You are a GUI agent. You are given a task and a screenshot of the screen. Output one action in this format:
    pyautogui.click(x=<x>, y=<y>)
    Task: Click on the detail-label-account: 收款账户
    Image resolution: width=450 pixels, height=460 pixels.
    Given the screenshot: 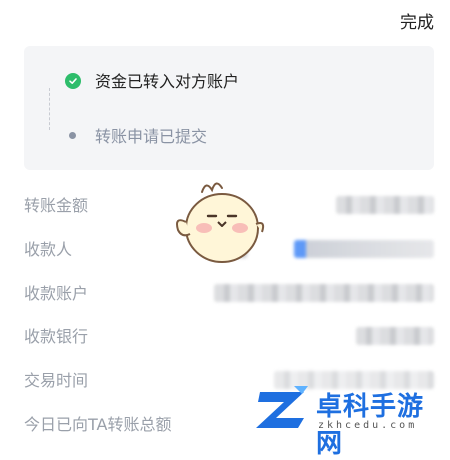 What is the action you would take?
    pyautogui.click(x=56, y=293)
    